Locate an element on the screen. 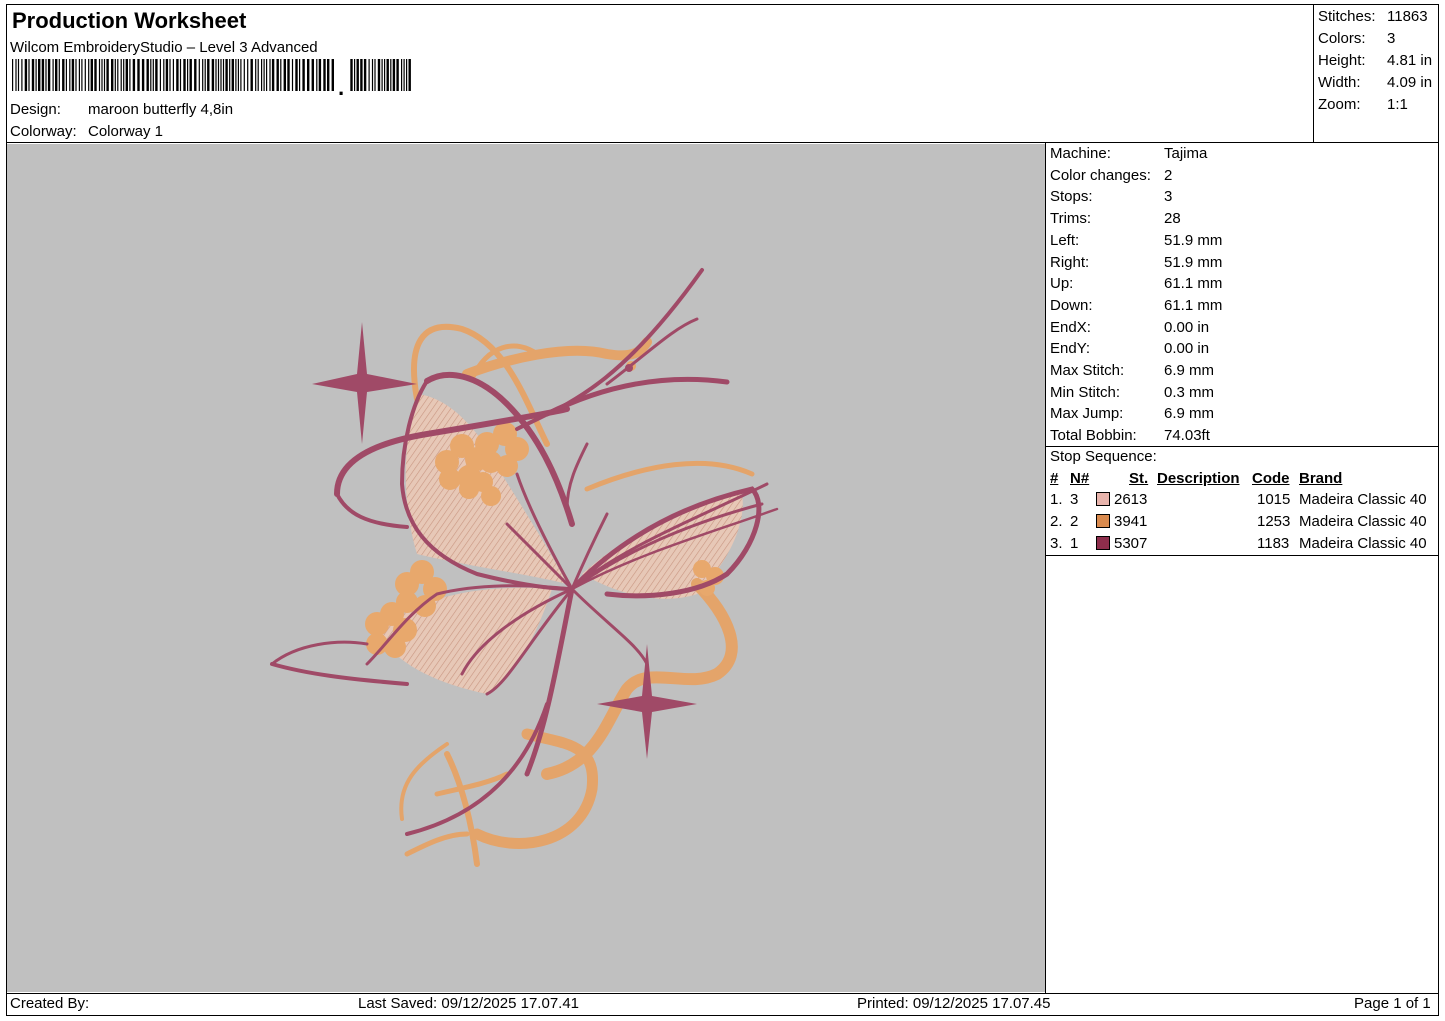 This screenshot has width=1445, height=1021. canvas-divider is located at coordinates (1045, 567).